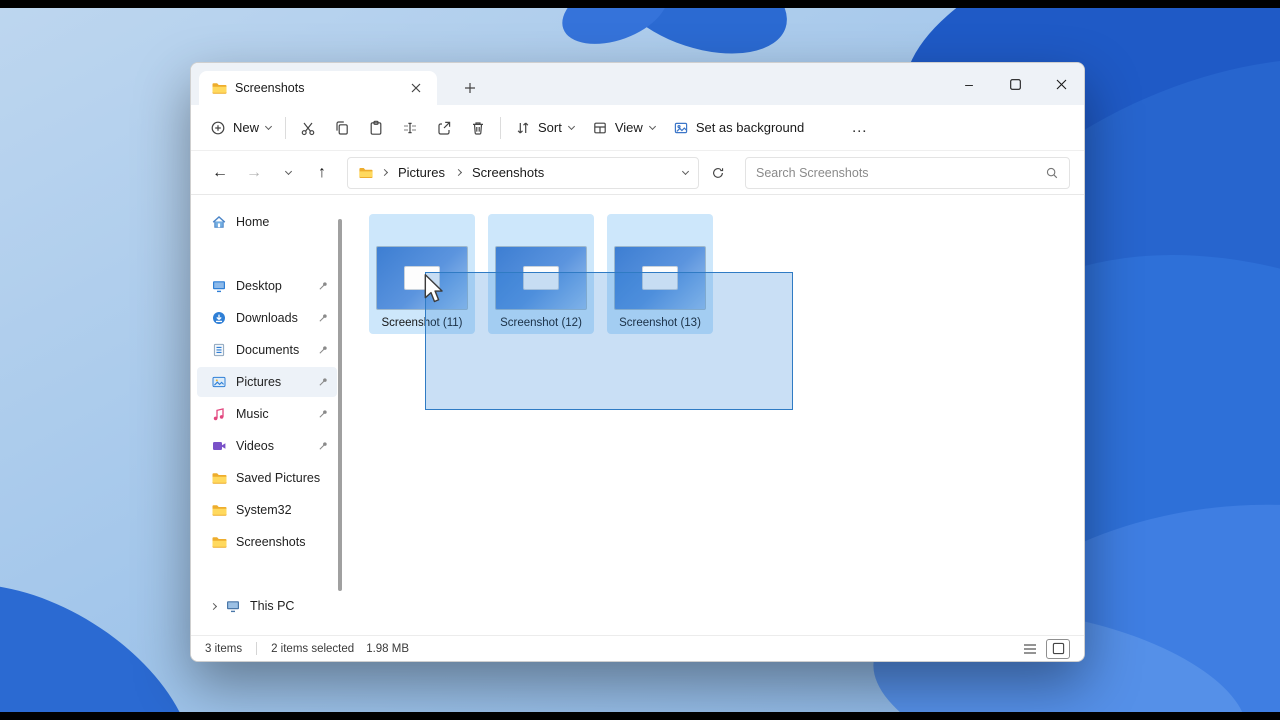  I want to click on sidebar-item-label: Saved Pictures, so click(278, 478).